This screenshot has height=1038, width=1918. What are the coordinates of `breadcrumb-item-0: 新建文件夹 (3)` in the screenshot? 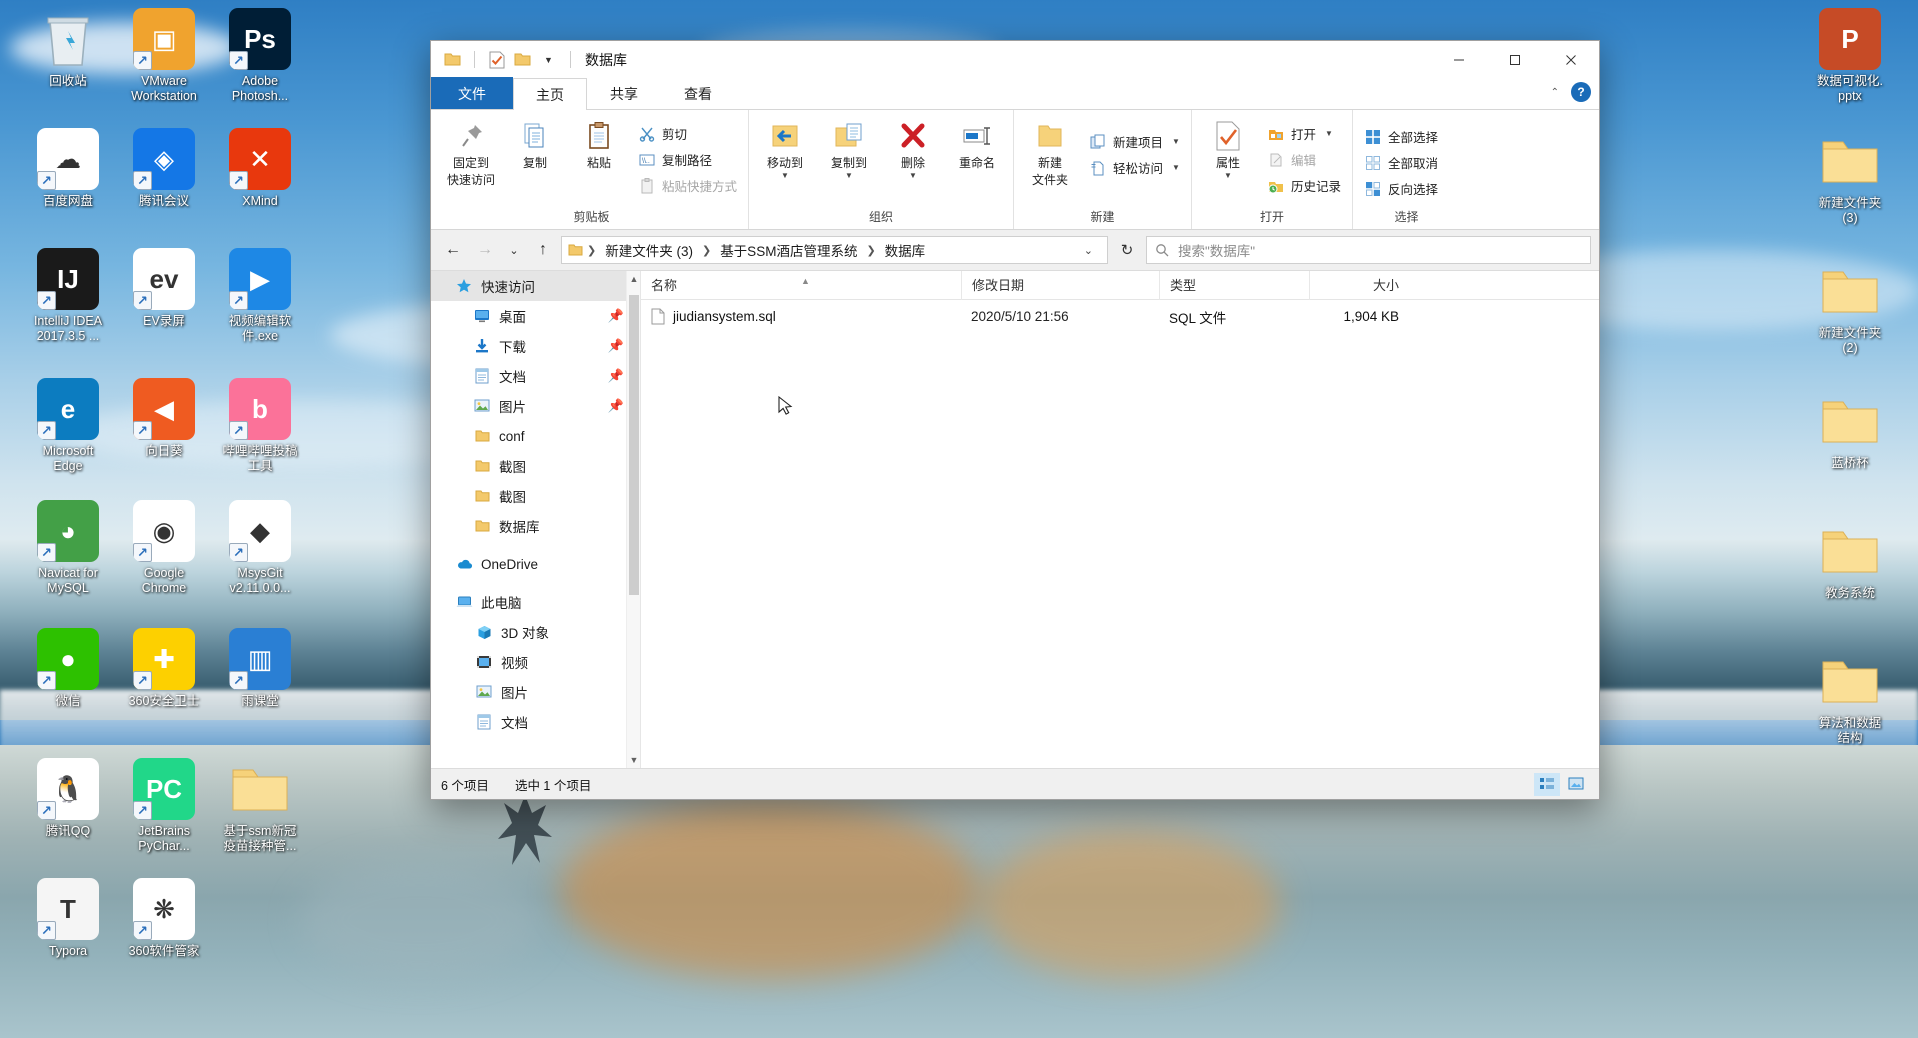 It's located at (649, 250).